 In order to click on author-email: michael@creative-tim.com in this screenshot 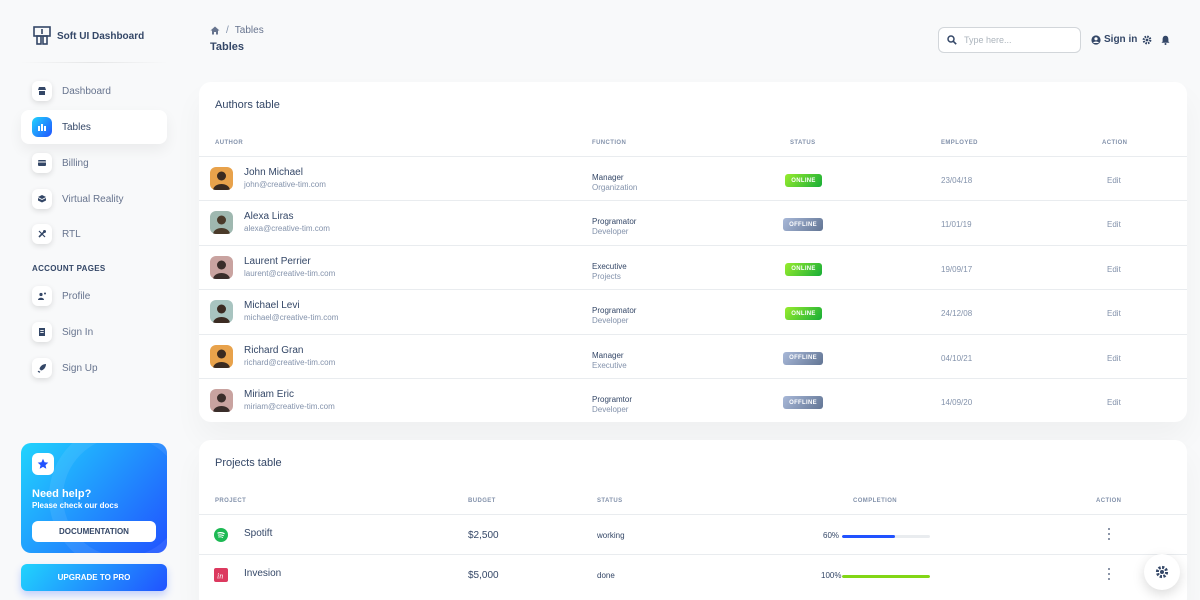, I will do `click(291, 318)`.